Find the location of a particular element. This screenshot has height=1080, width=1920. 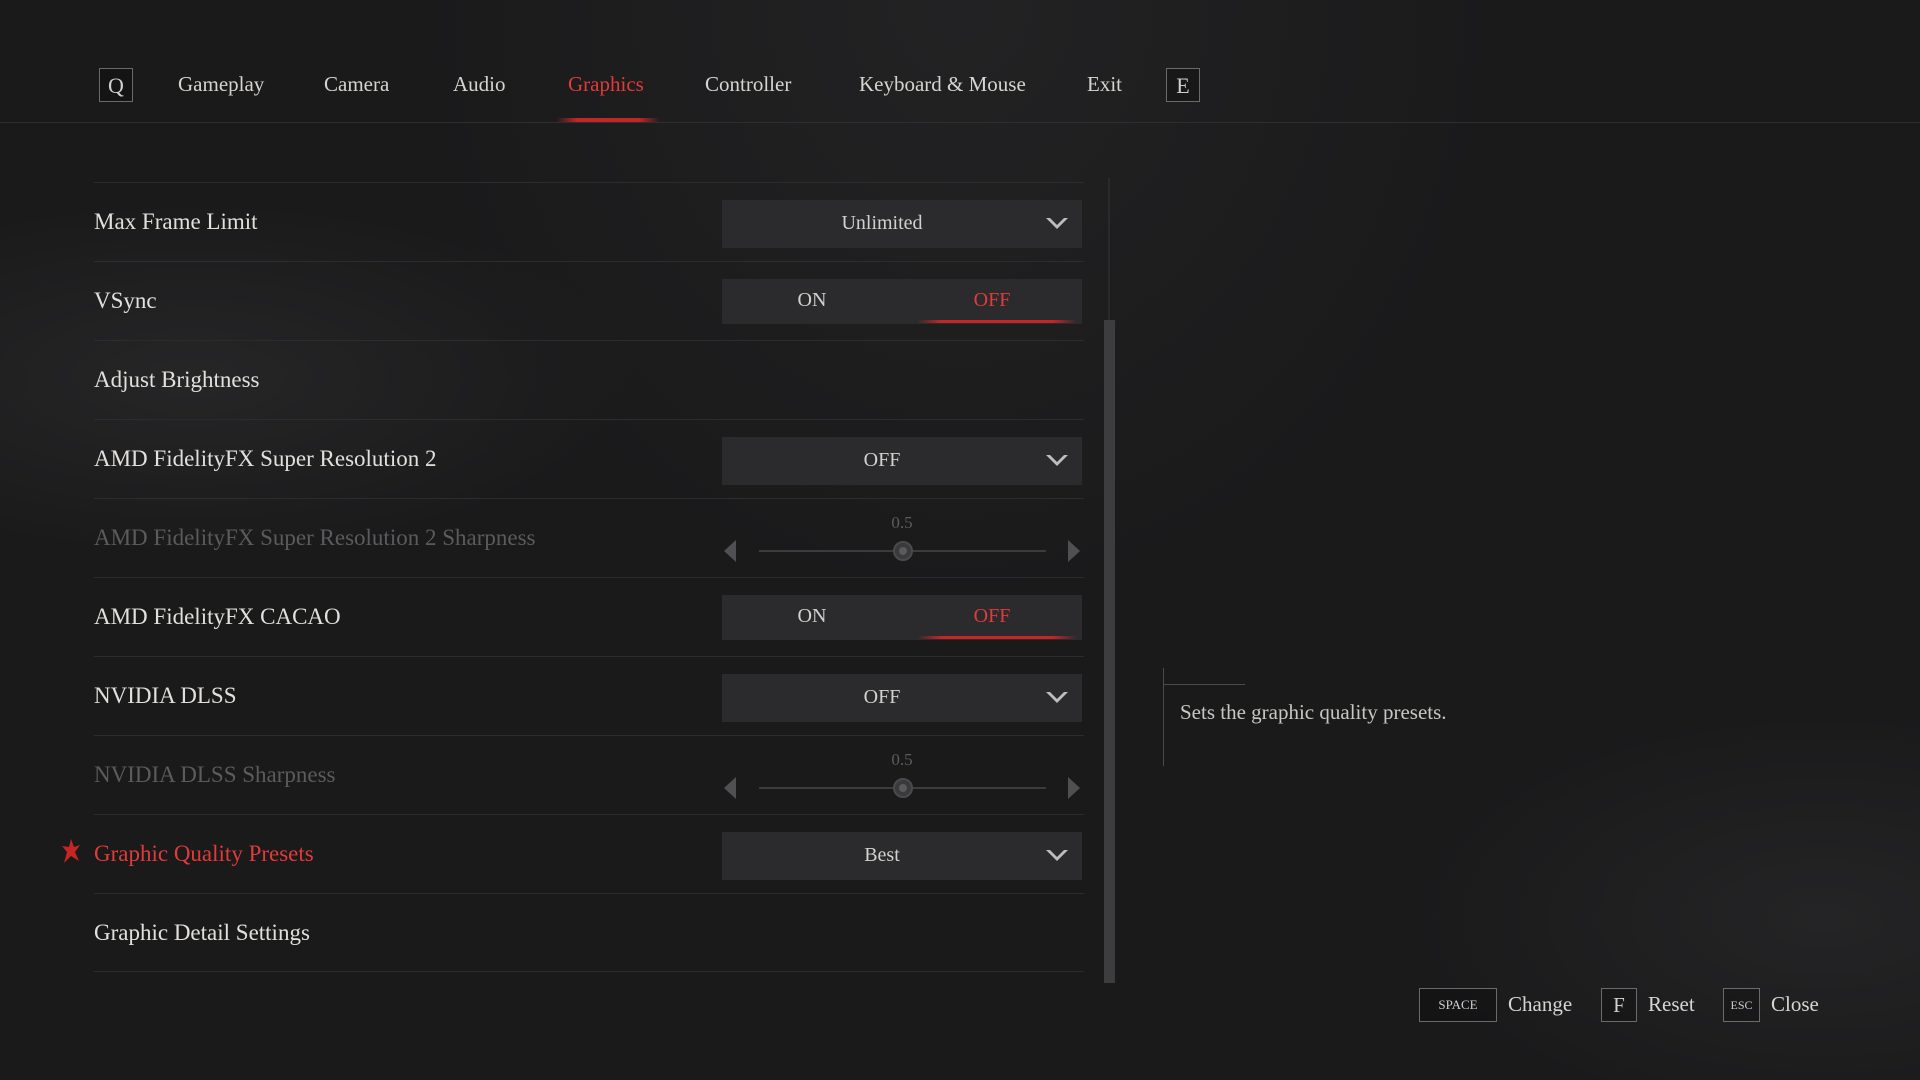

setting-row-graphic-quality-presets: Graphic Quality Presets Best is located at coordinates (573, 853).